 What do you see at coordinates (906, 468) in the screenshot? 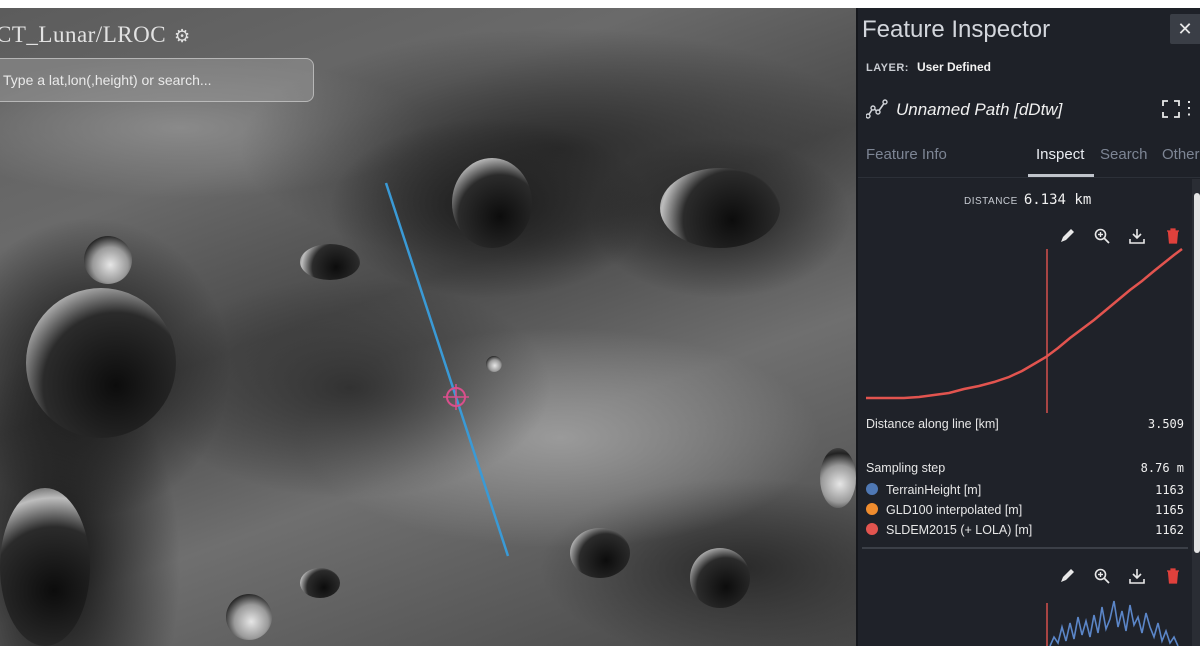
I see `sampling-step-label: Sampling step` at bounding box center [906, 468].